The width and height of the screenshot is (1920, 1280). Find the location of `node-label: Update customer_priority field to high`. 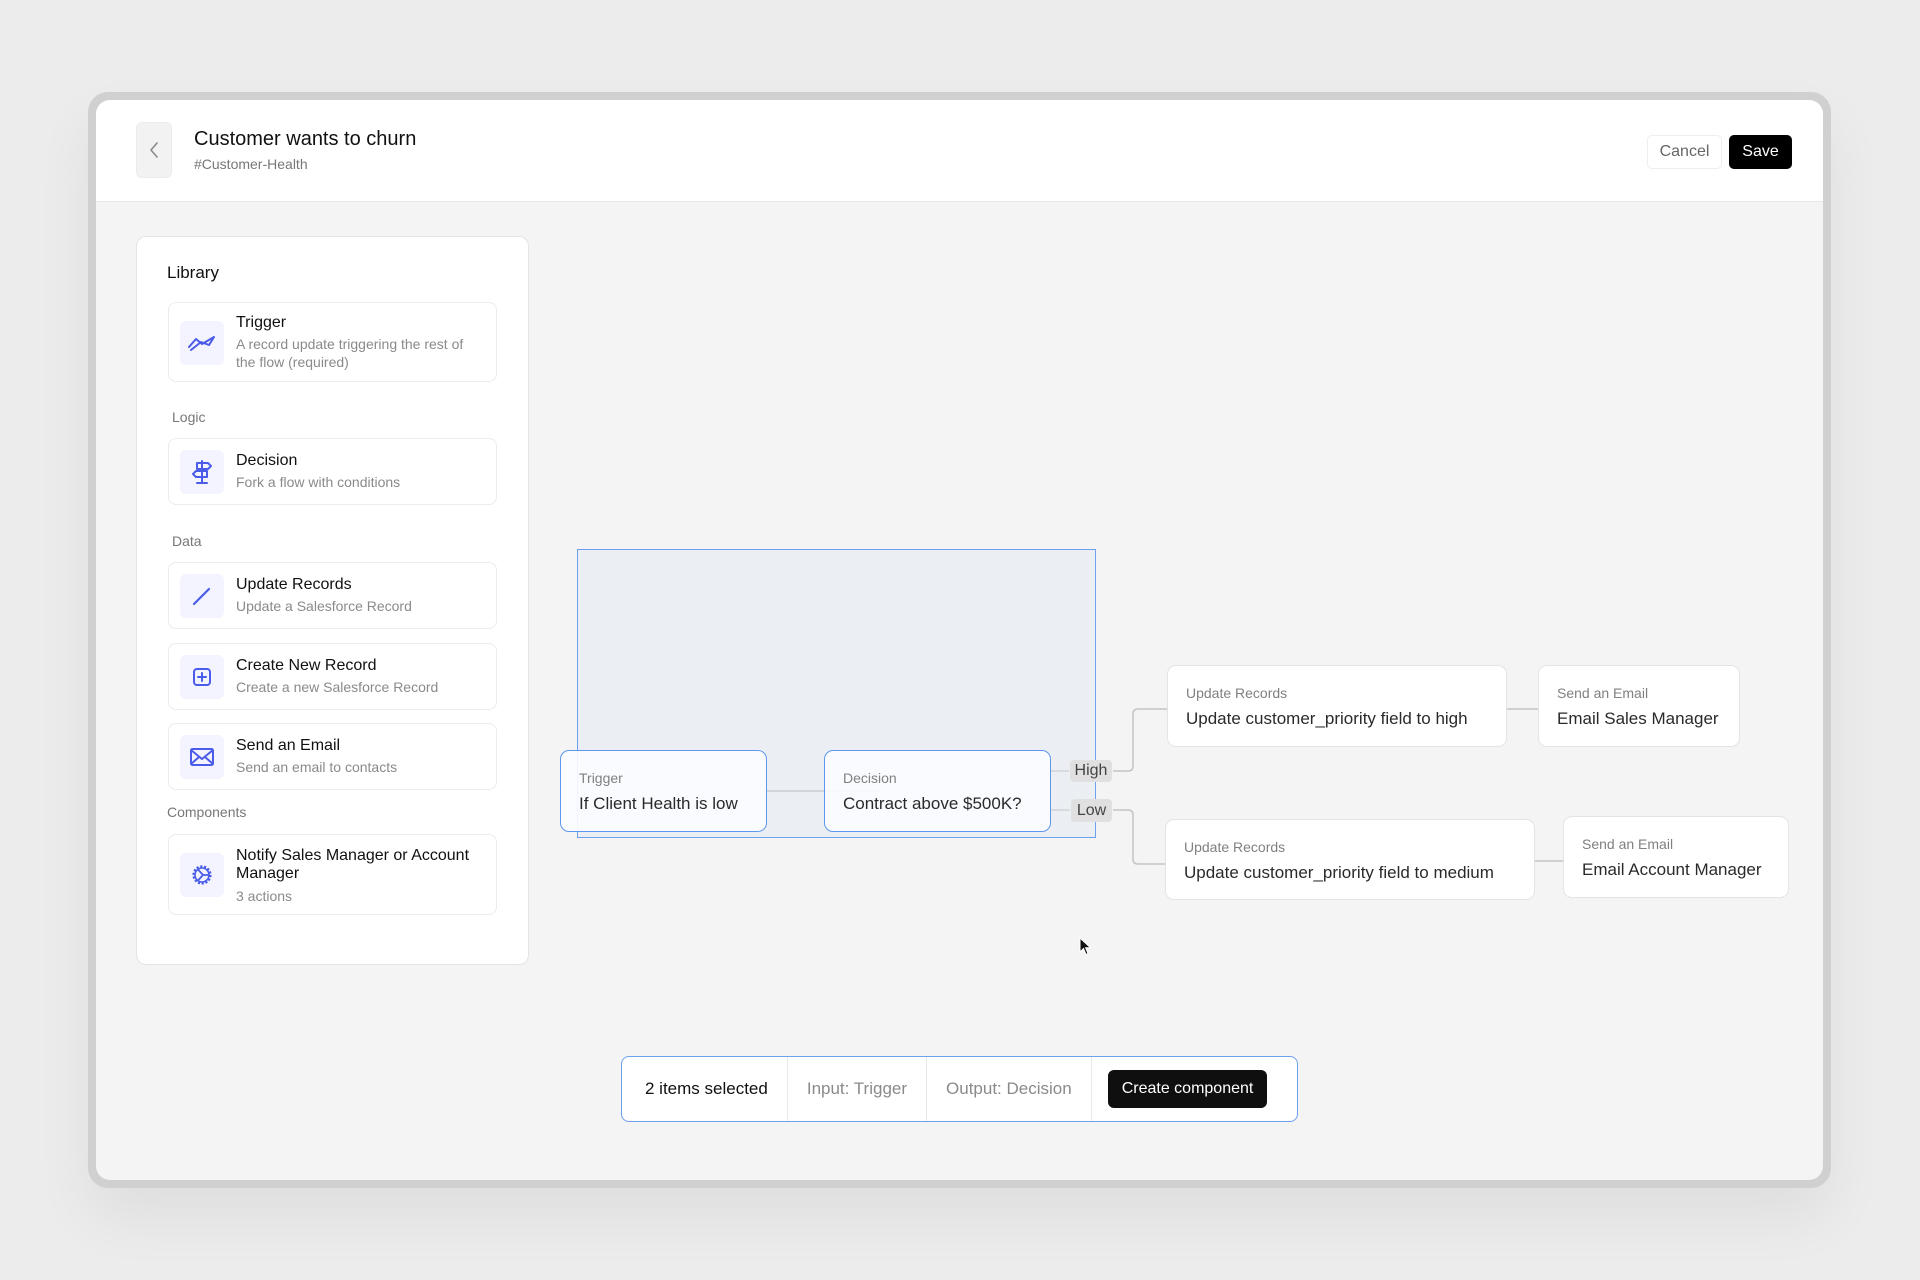

node-label: Update customer_priority field to high is located at coordinates (1327, 718).